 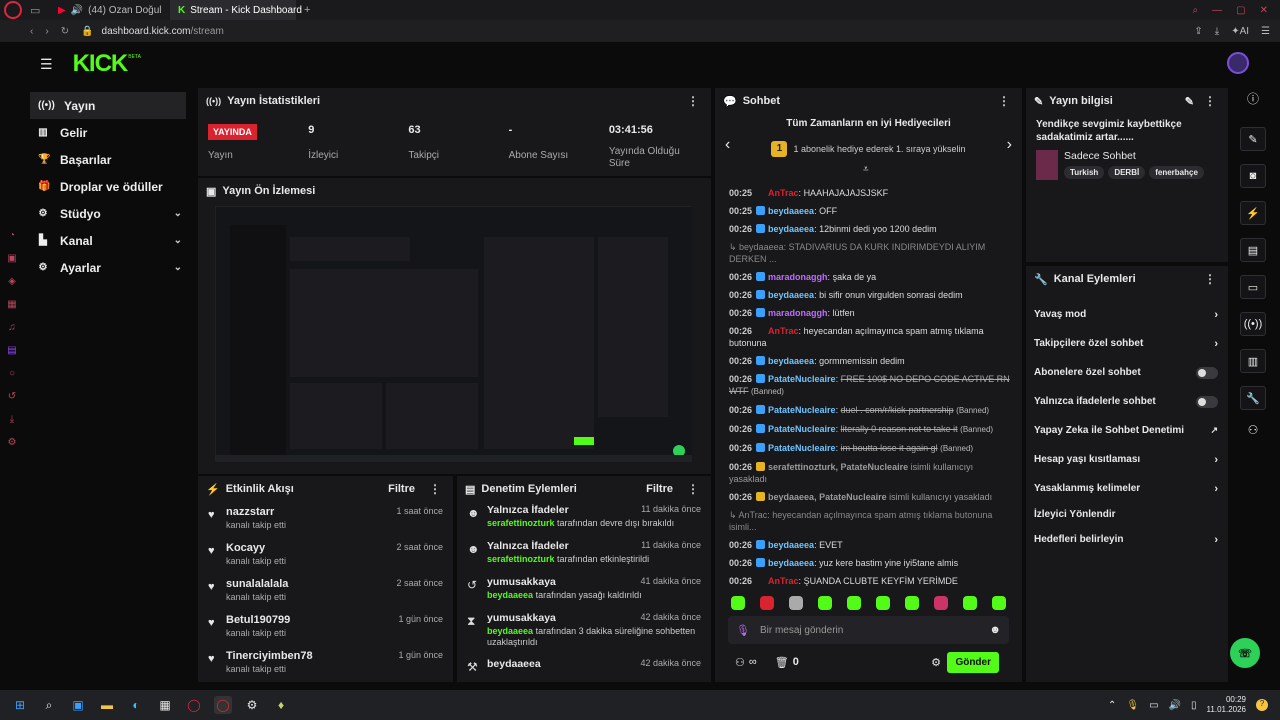 I want to click on browser-tab-kick: K Stream - Kick Dashboard, so click(x=236, y=10).